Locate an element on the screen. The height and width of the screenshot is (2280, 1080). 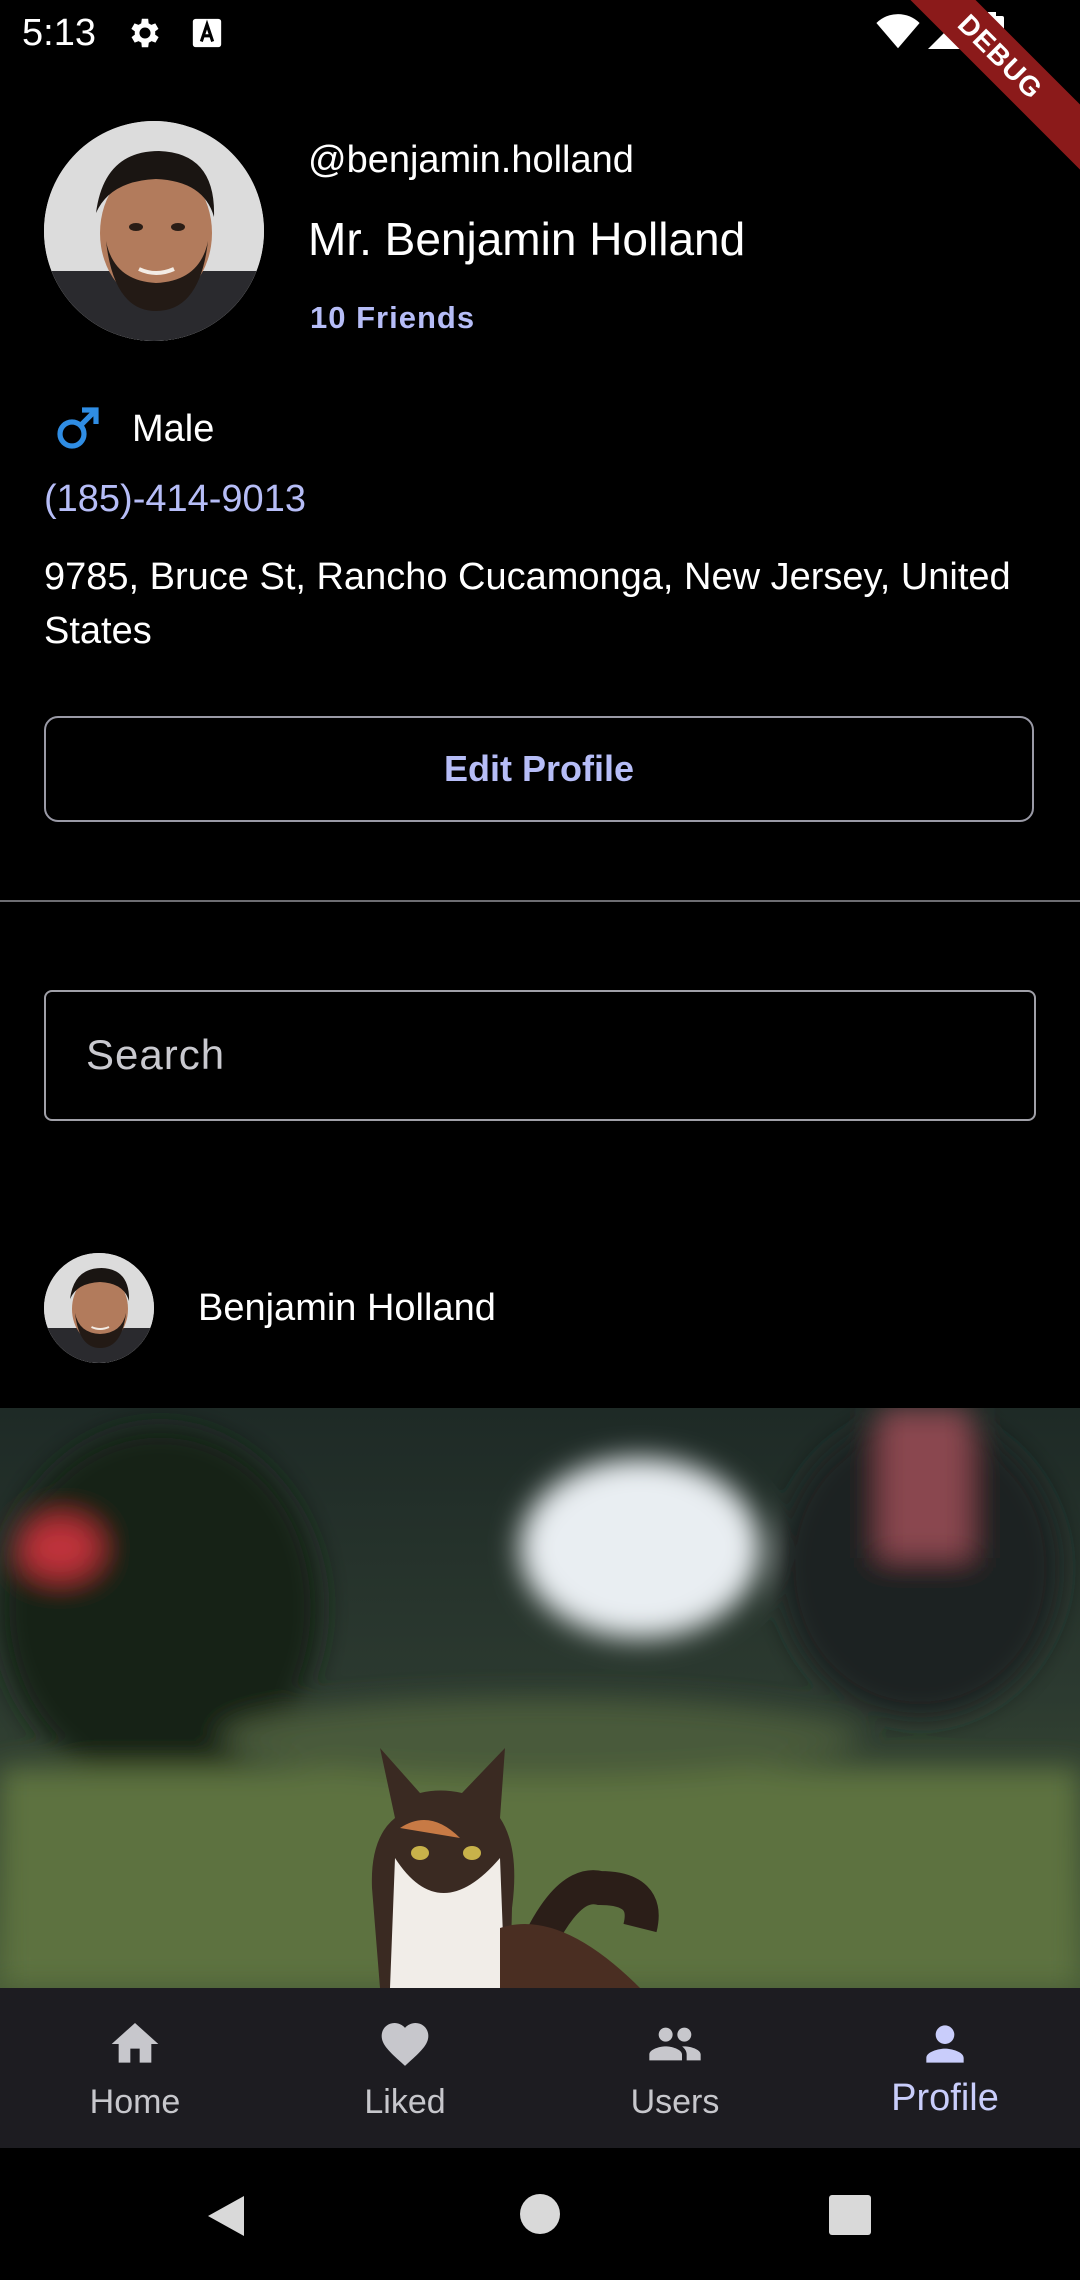
users-icon is located at coordinates (675, 2044).